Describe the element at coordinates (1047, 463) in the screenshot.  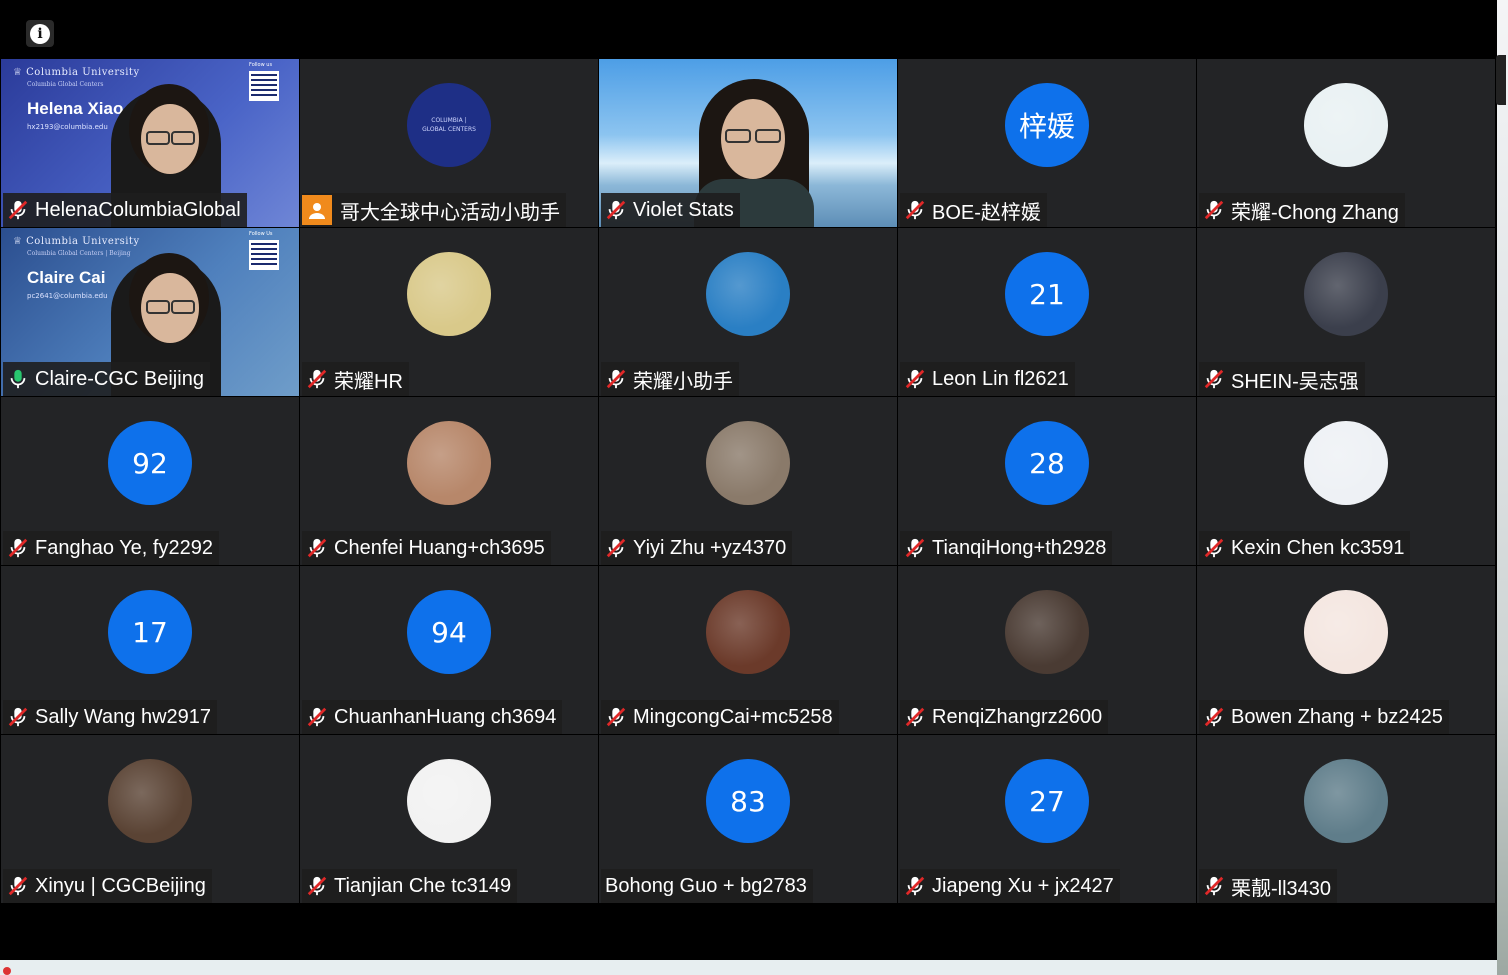
I see `participant-avatar: 28` at that location.